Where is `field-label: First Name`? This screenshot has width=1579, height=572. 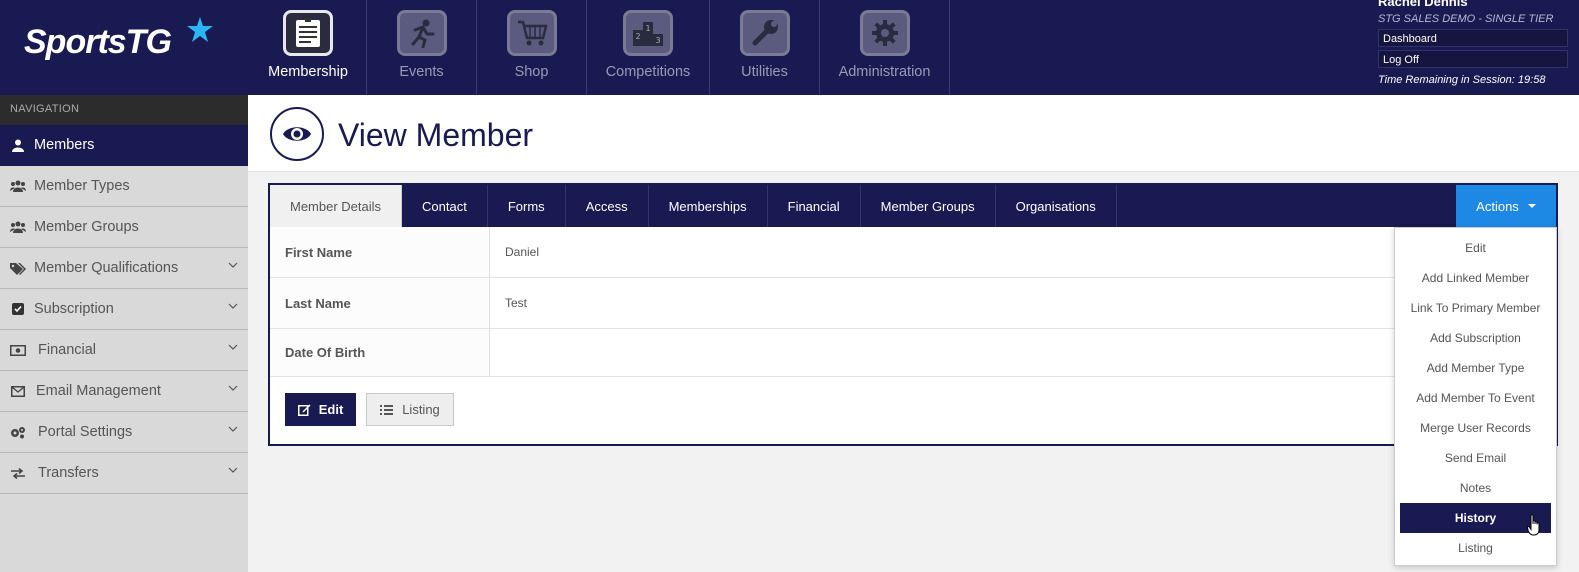
field-label: First Name is located at coordinates (380, 252).